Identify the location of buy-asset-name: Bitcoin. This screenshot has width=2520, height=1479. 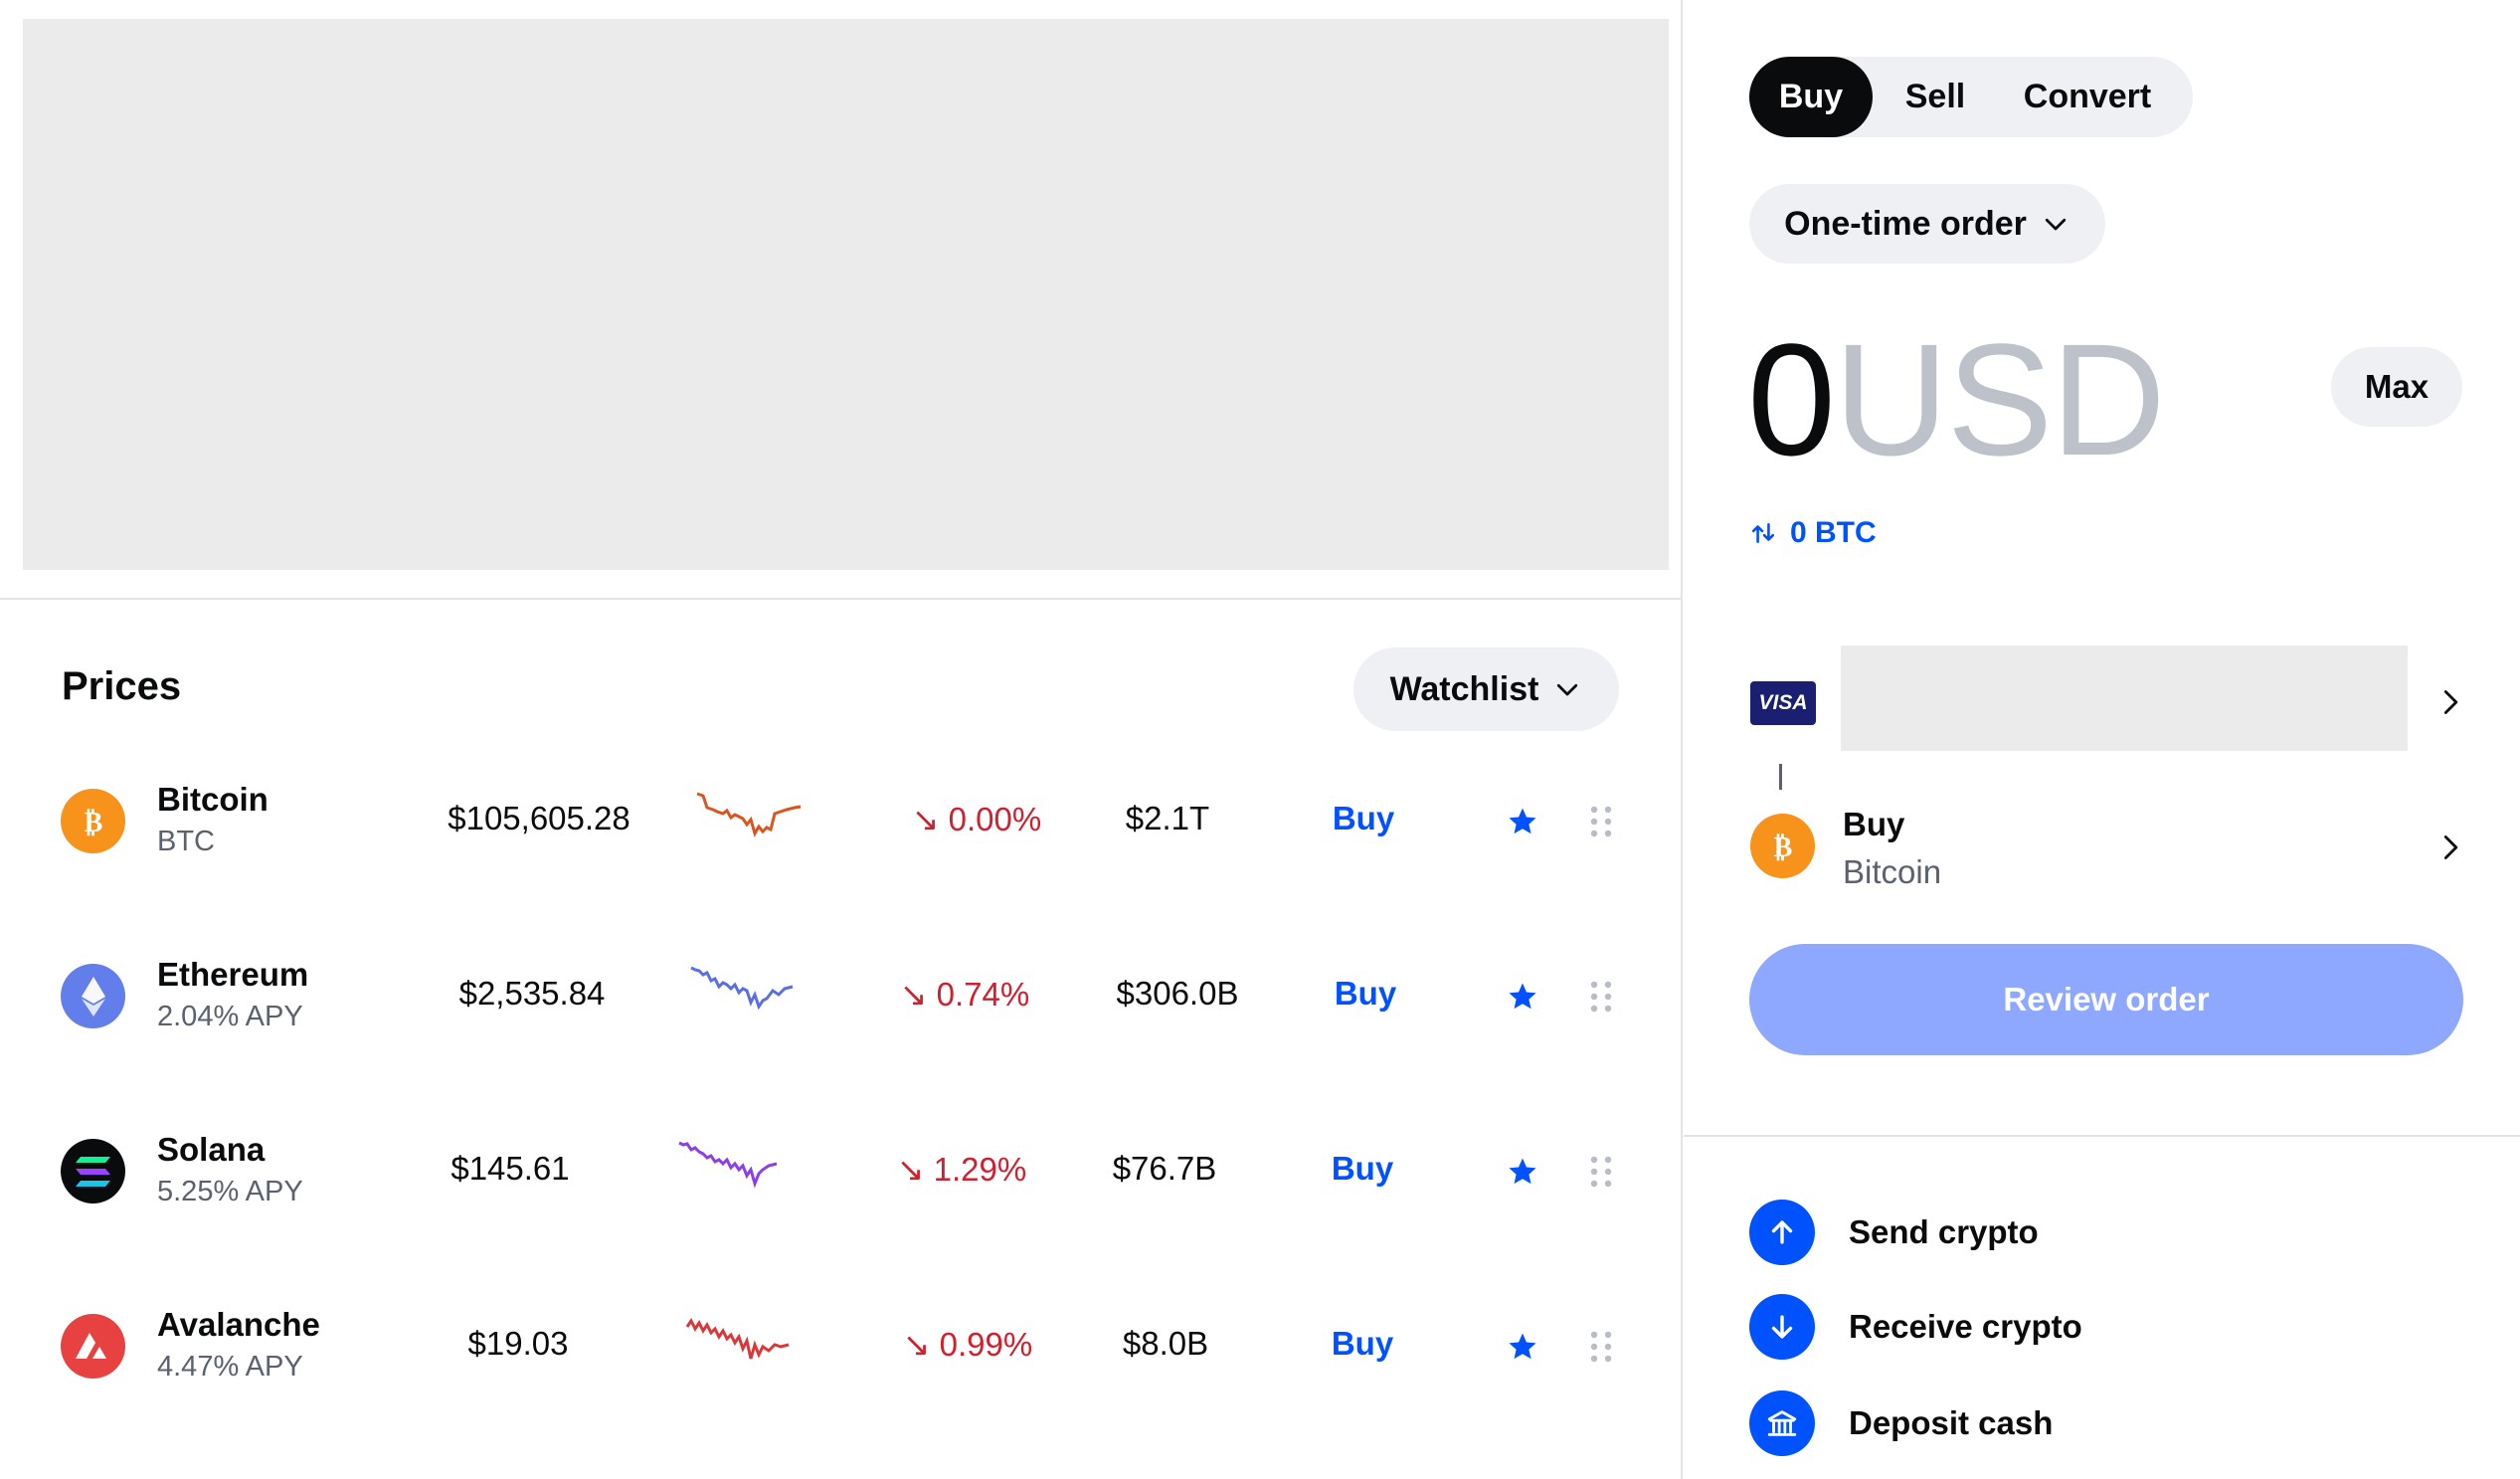
(1892, 872).